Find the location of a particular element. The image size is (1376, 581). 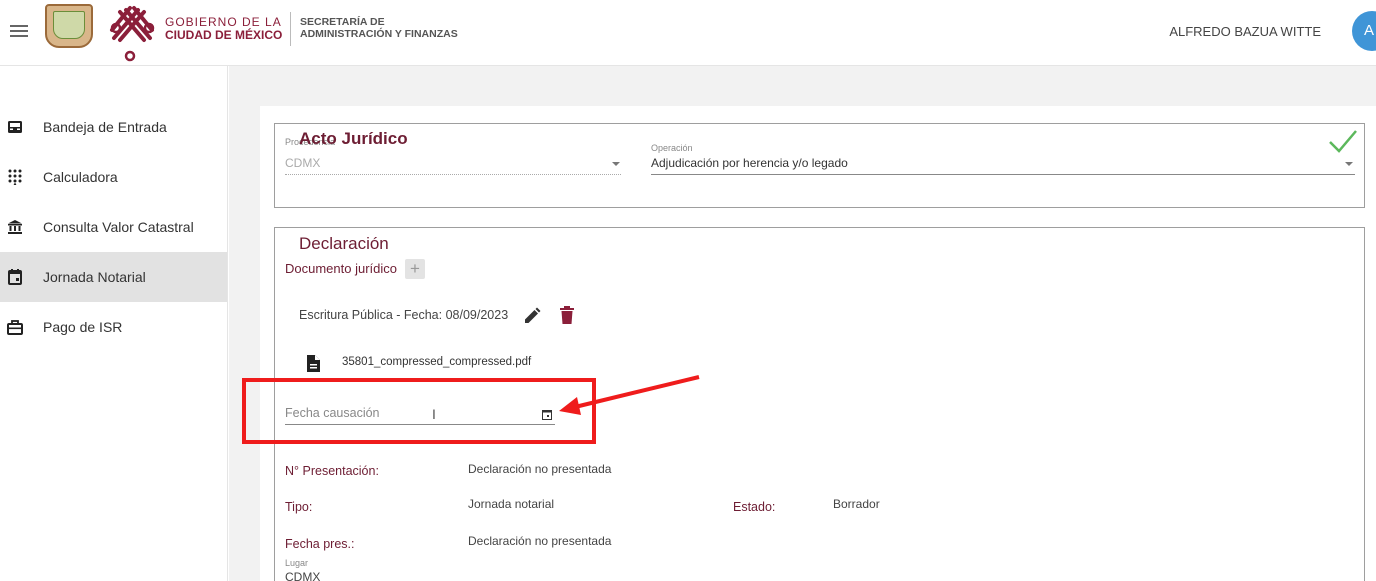

gov-line2: CIUDAD DE MÉXICO is located at coordinates (224, 35).